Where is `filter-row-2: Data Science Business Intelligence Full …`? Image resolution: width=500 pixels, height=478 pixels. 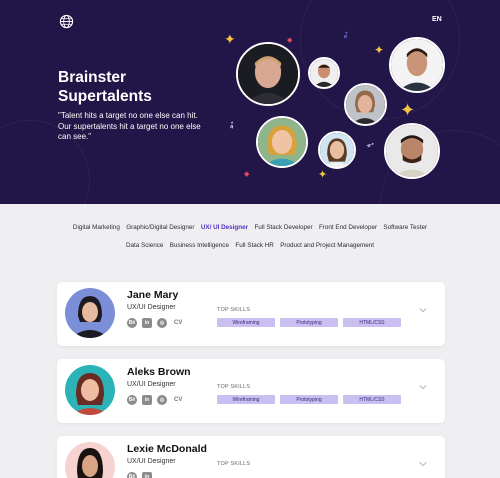 filter-row-2: Data Science Business Intelligence Full … is located at coordinates (250, 245).